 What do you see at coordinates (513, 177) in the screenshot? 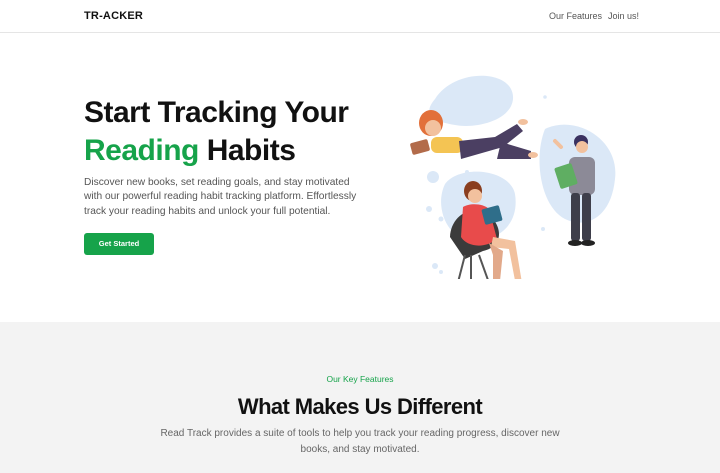
I see `reading-people-illustration` at bounding box center [513, 177].